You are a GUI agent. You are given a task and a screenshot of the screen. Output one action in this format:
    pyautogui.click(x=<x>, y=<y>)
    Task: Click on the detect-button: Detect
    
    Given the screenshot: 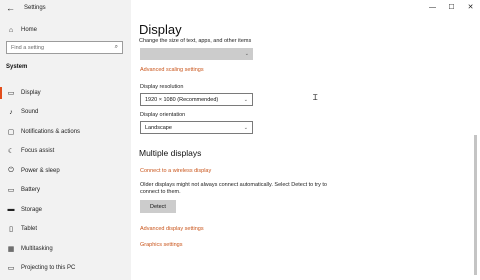 What is the action you would take?
    pyautogui.click(x=158, y=206)
    